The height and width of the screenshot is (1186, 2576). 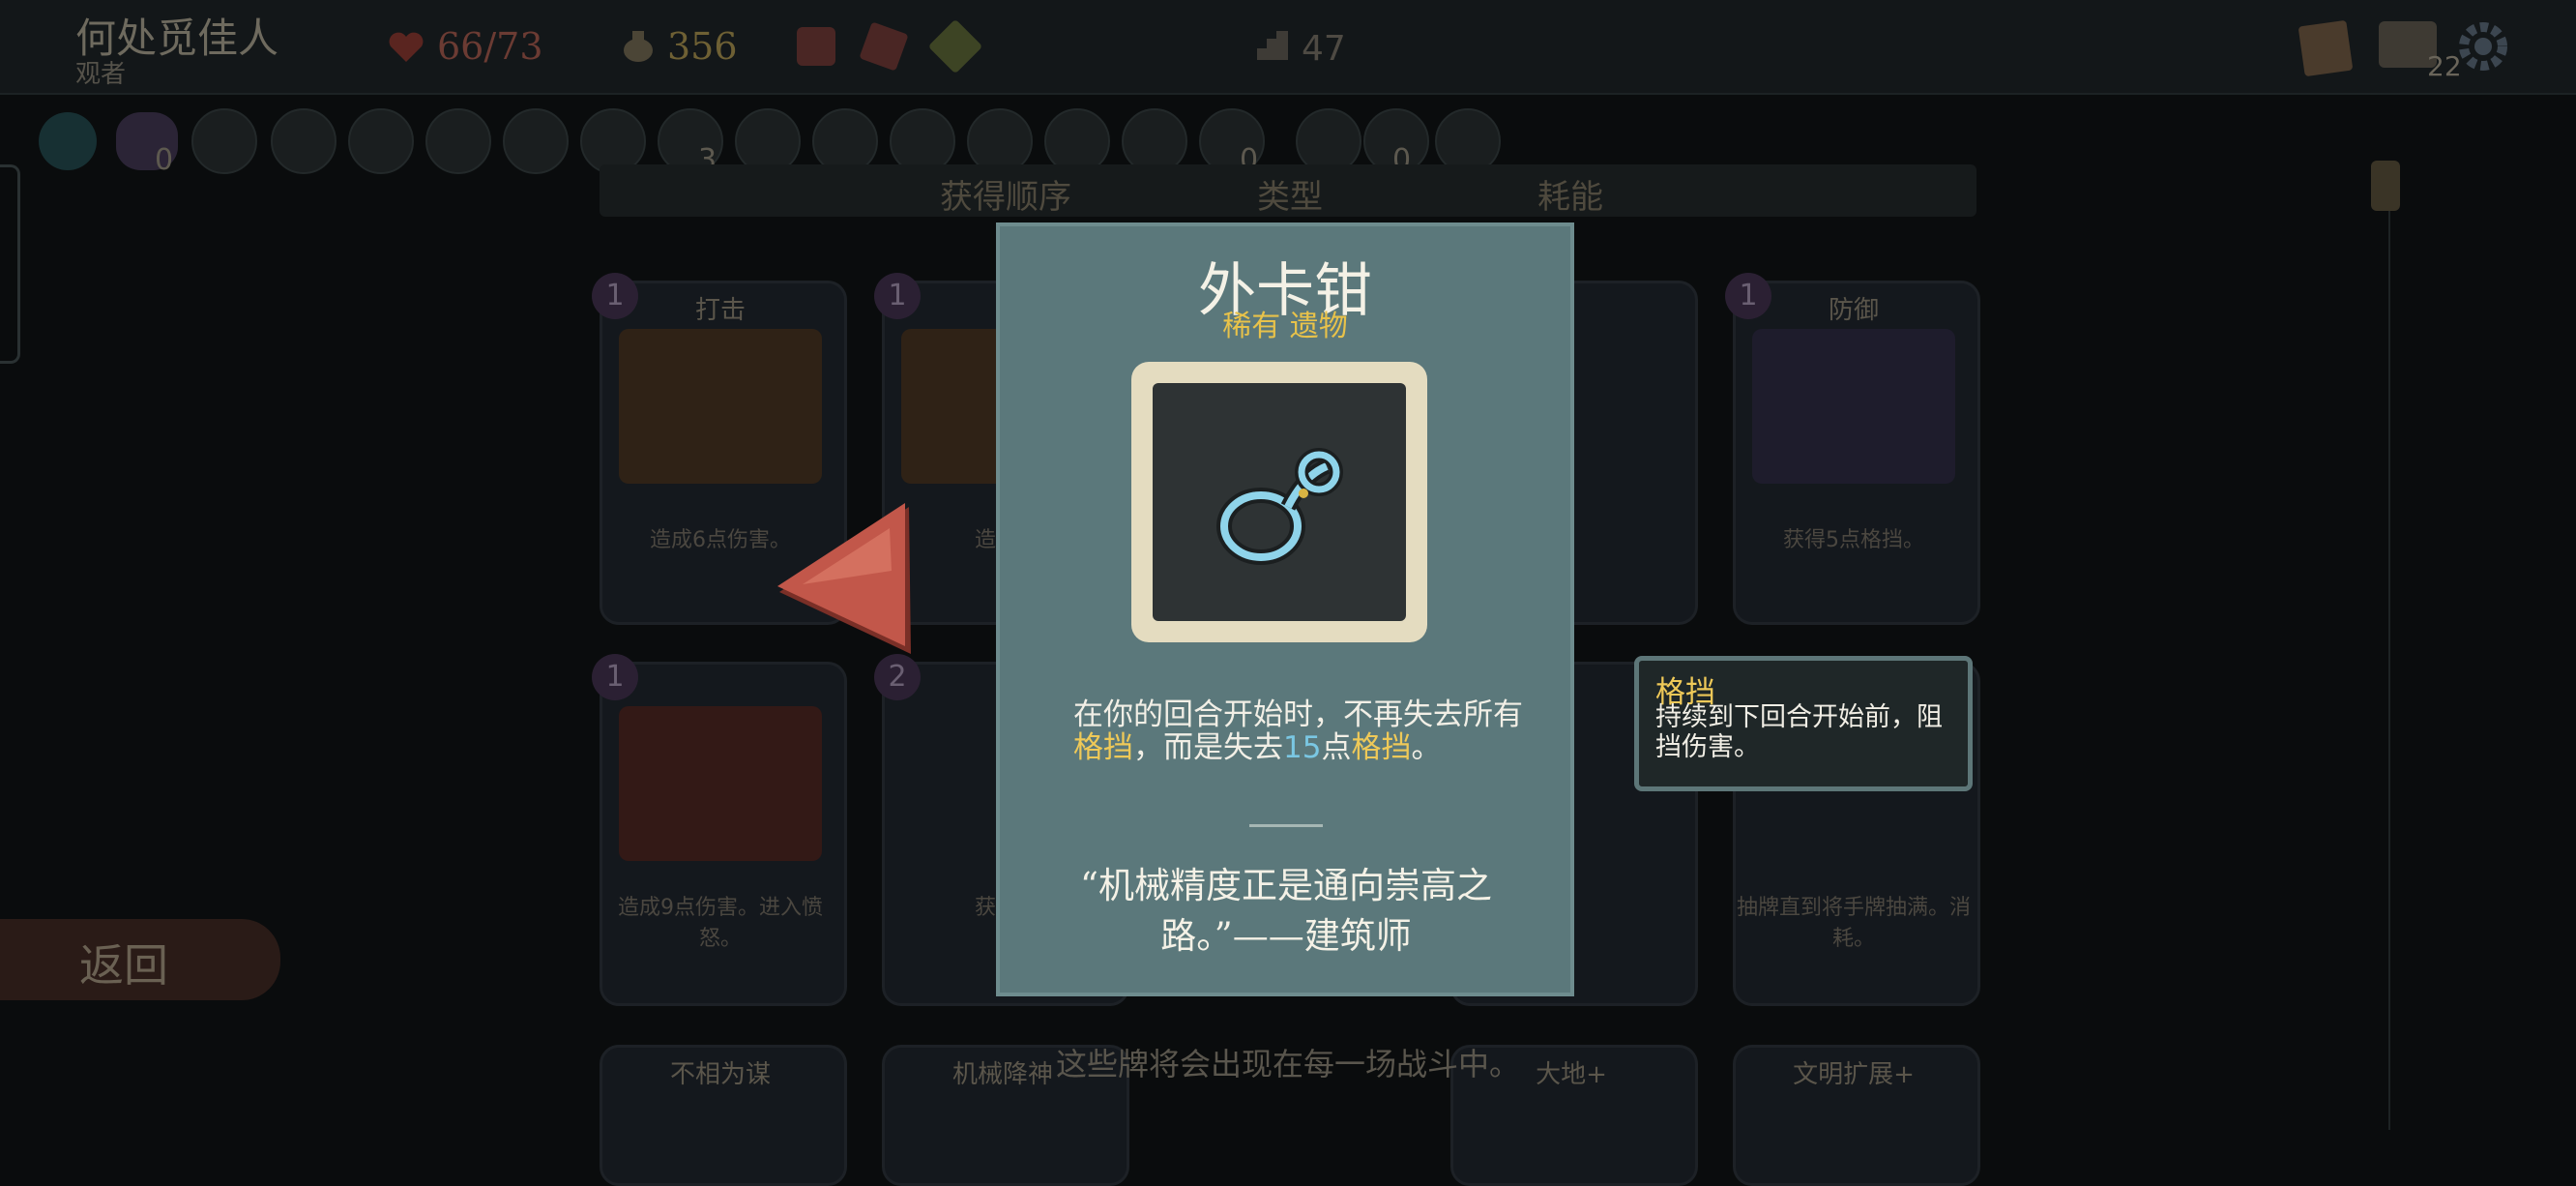 What do you see at coordinates (1286, 826) in the screenshot?
I see `divider` at bounding box center [1286, 826].